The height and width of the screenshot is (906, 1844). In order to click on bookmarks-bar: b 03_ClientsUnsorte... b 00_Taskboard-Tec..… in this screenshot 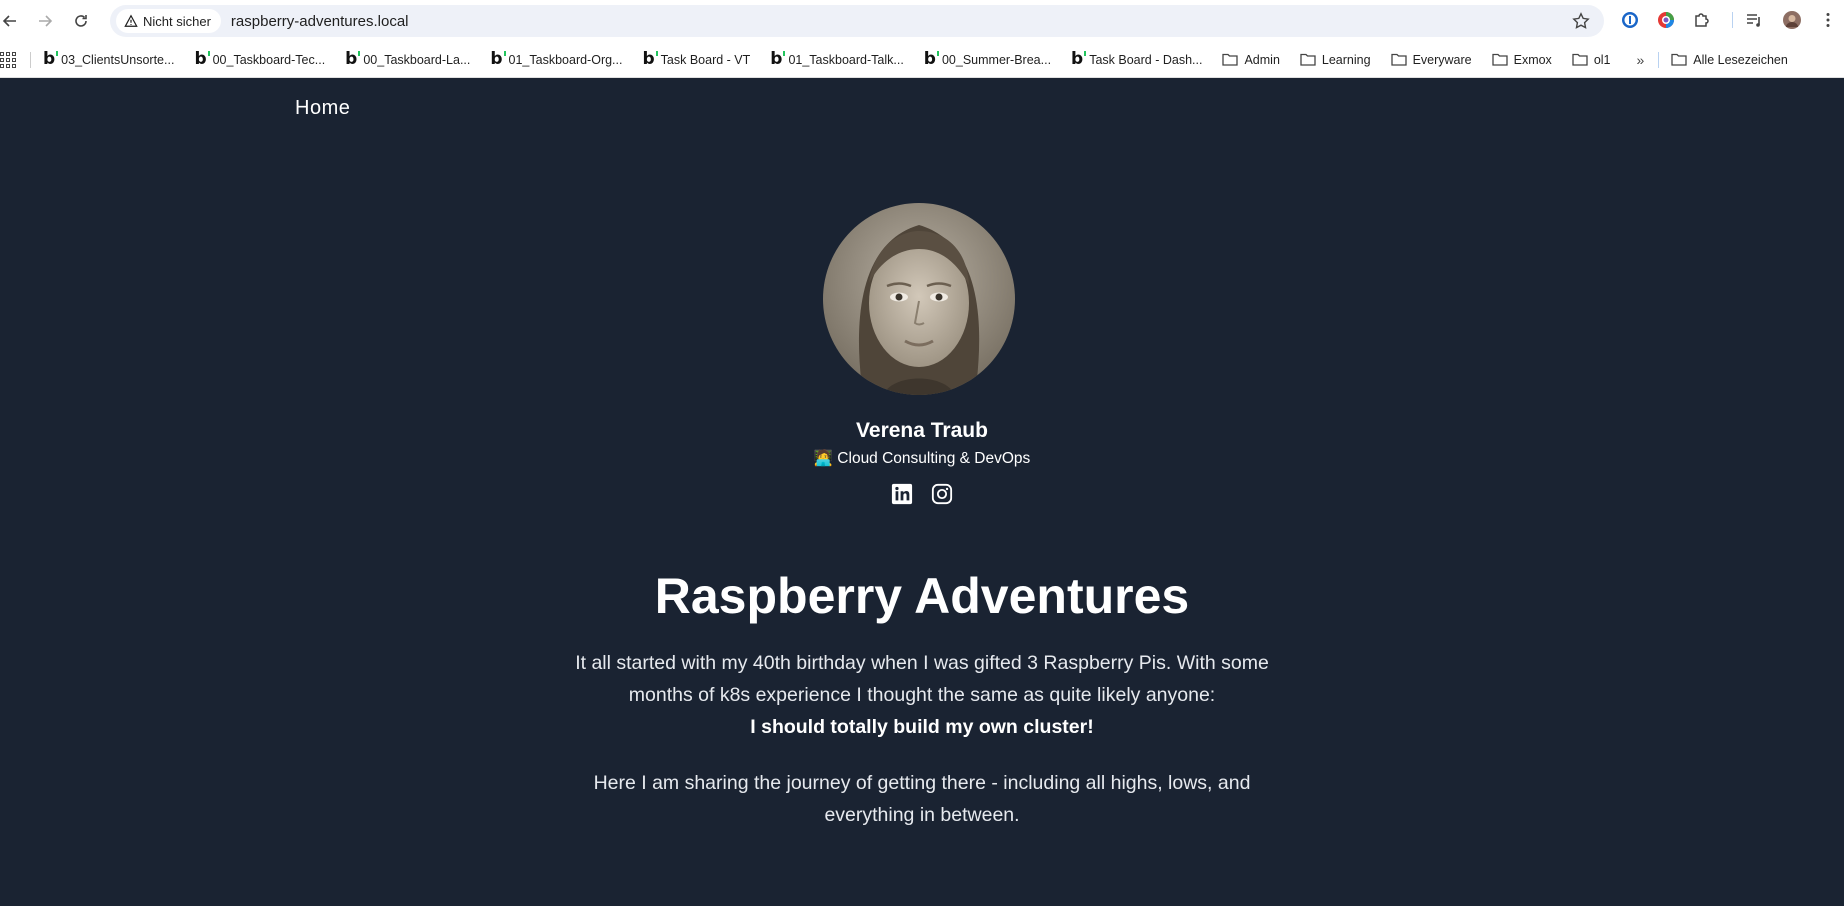, I will do `click(922, 60)`.